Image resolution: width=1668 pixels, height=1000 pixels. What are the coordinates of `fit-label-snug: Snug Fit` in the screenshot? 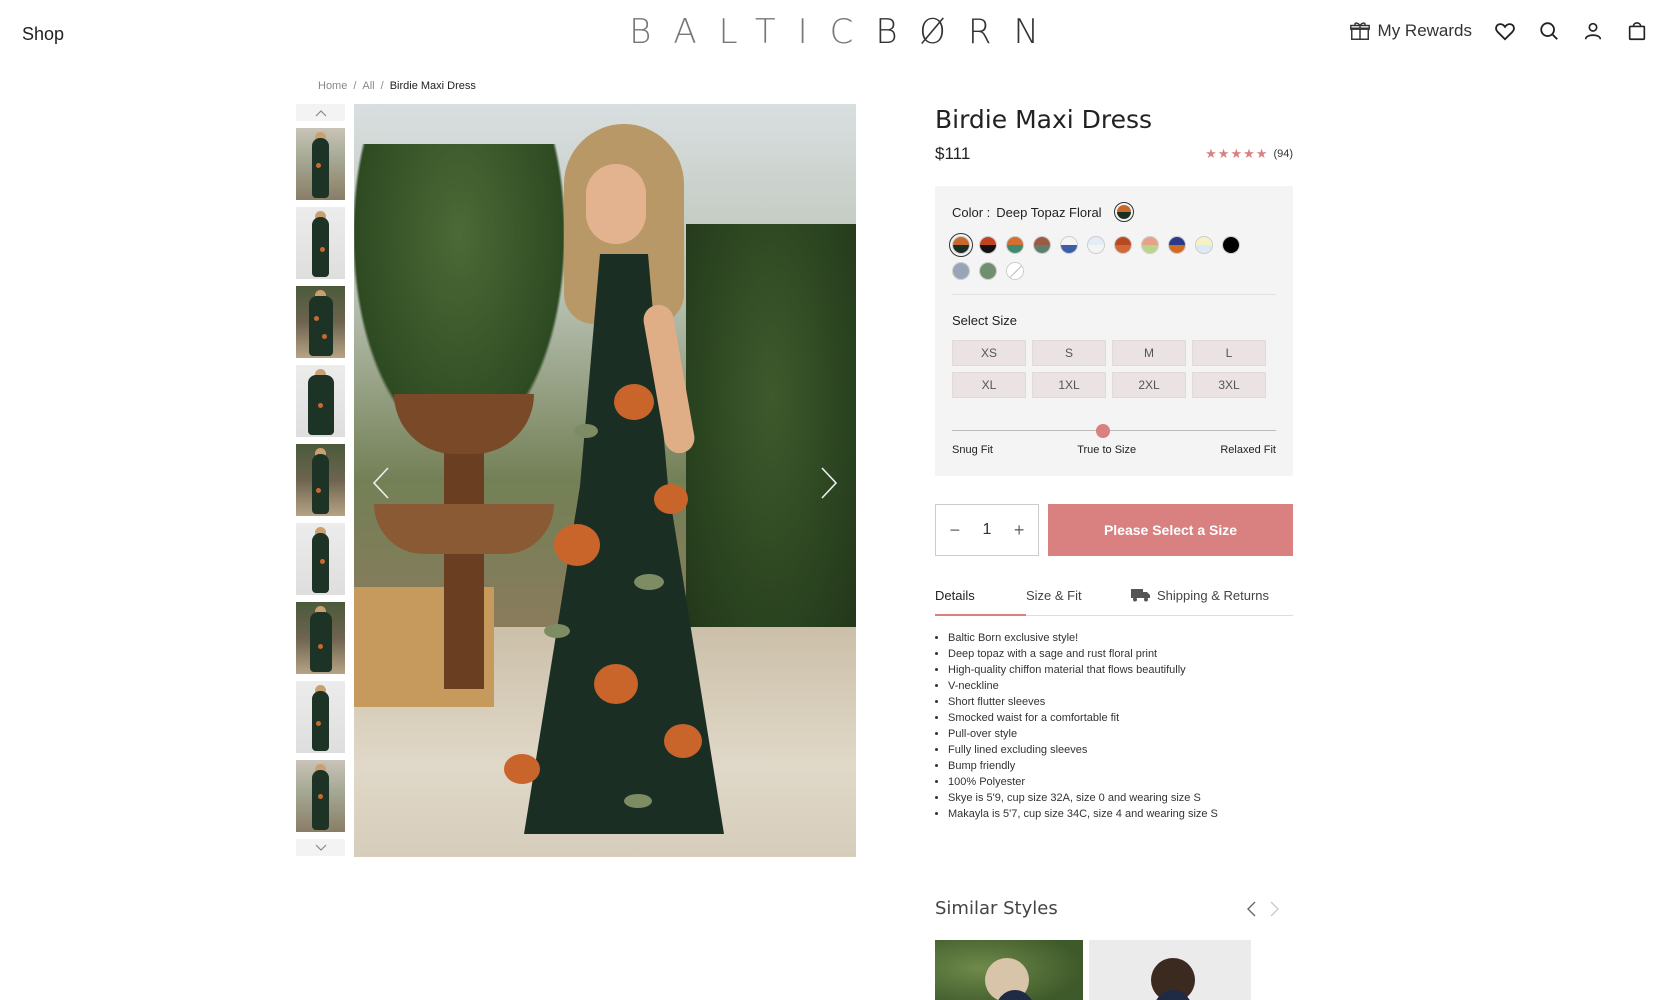 It's located at (972, 450).